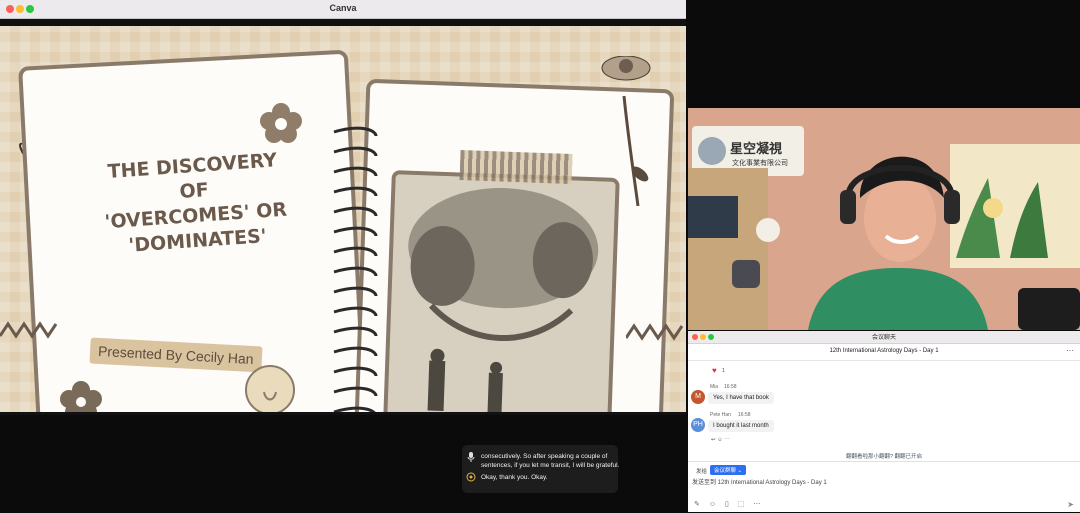  Describe the element at coordinates (756, 504) in the screenshot. I see `more-icon: ⋯` at that location.